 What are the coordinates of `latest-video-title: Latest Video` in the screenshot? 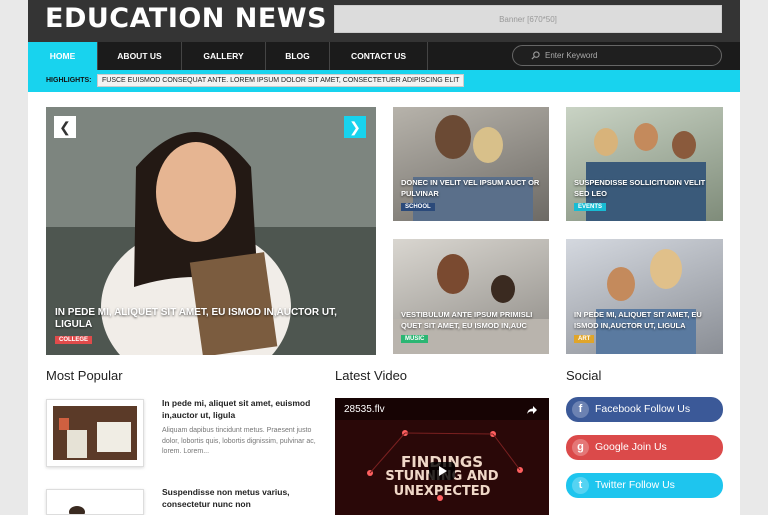 It's located at (371, 375).